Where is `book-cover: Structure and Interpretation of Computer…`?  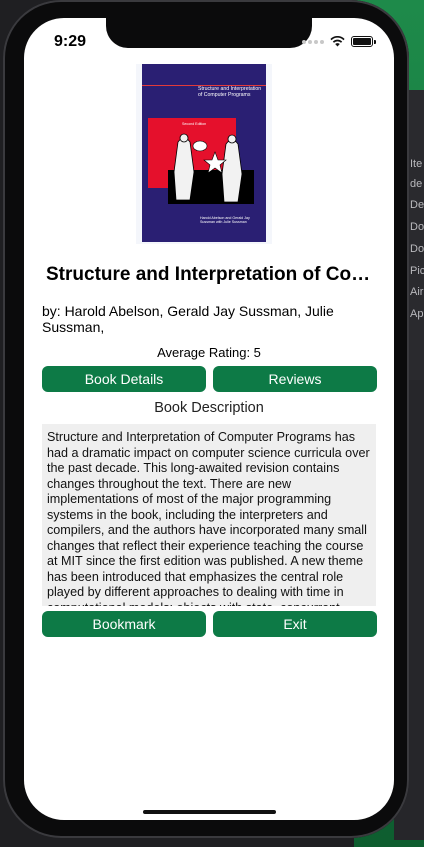
book-cover: Structure and Interpretation of Computer… is located at coordinates (204, 154).